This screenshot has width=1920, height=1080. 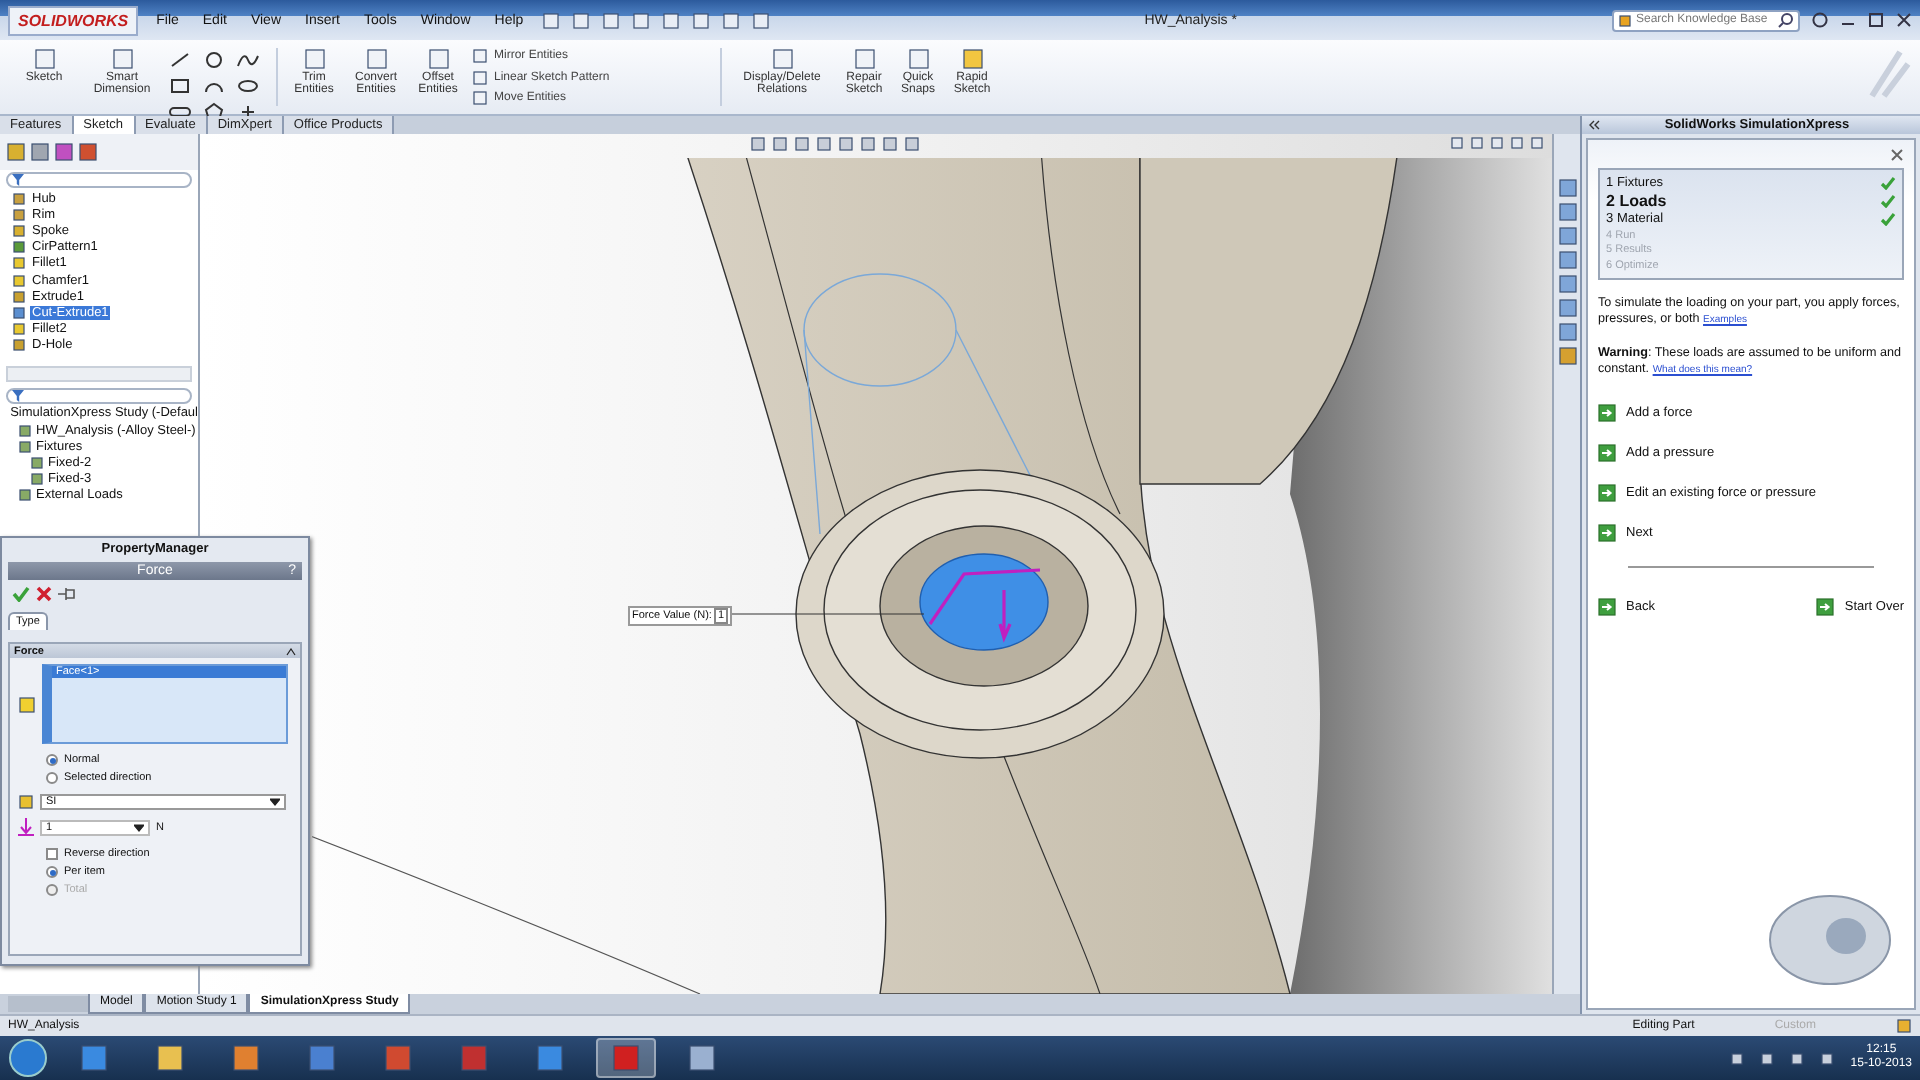 What do you see at coordinates (28, 1058) in the screenshot?
I see `start-button` at bounding box center [28, 1058].